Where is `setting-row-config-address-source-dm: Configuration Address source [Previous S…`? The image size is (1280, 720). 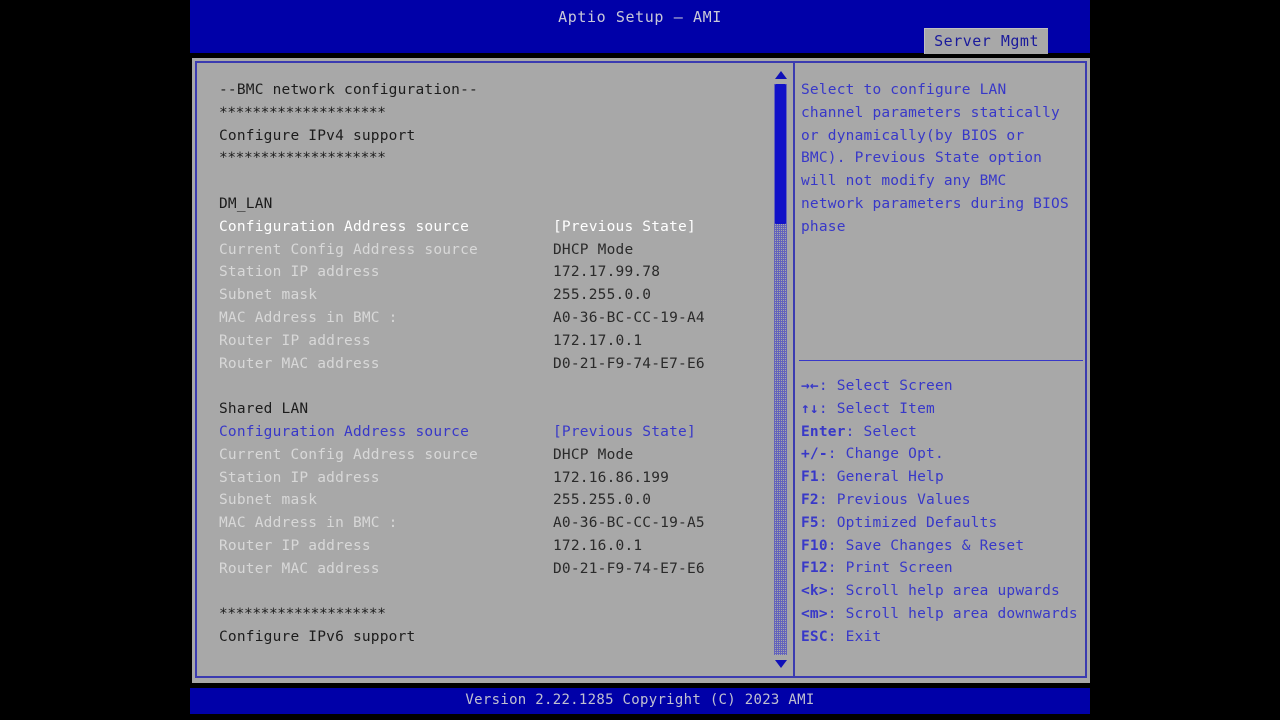 setting-row-config-address-source-dm: Configuration Address source [Previous S… is located at coordinates (491, 227).